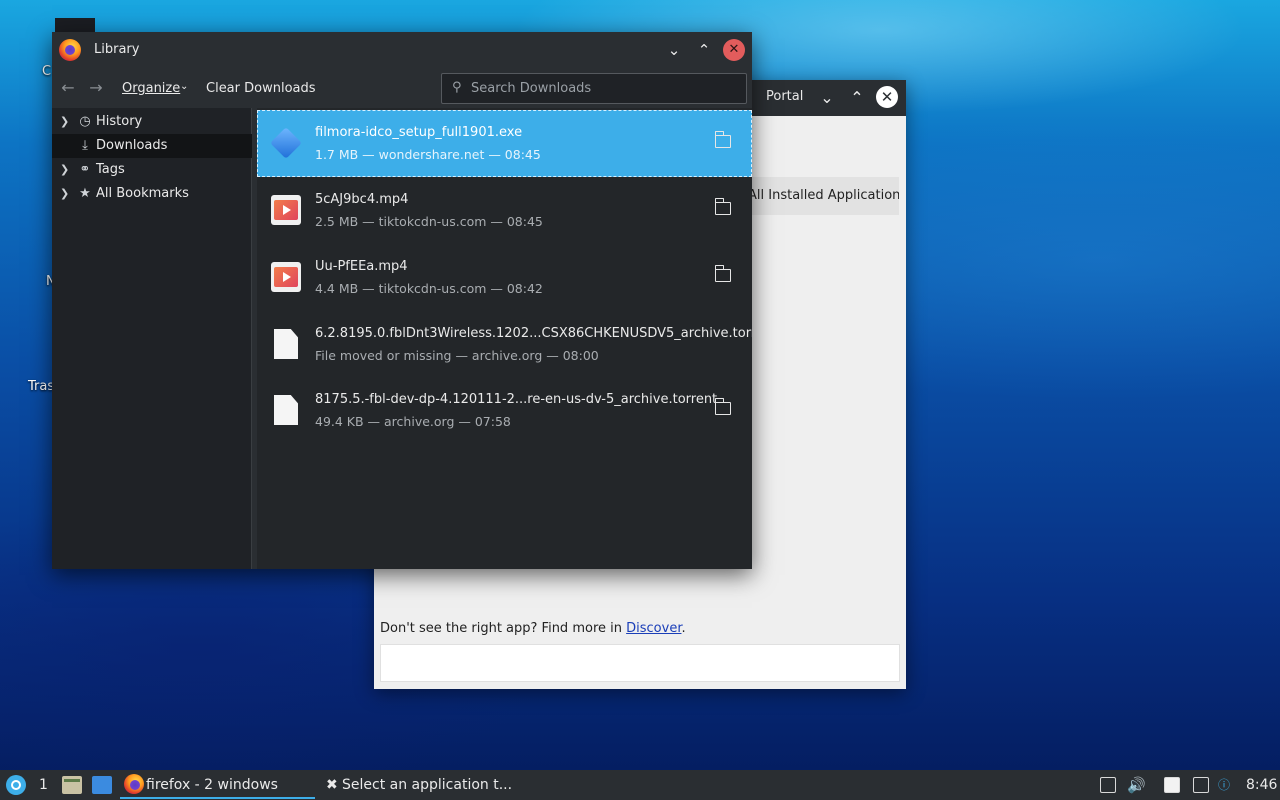 The height and width of the screenshot is (800, 1280). What do you see at coordinates (1224, 785) in the screenshot?
I see `notification-icon: ⓘ` at bounding box center [1224, 785].